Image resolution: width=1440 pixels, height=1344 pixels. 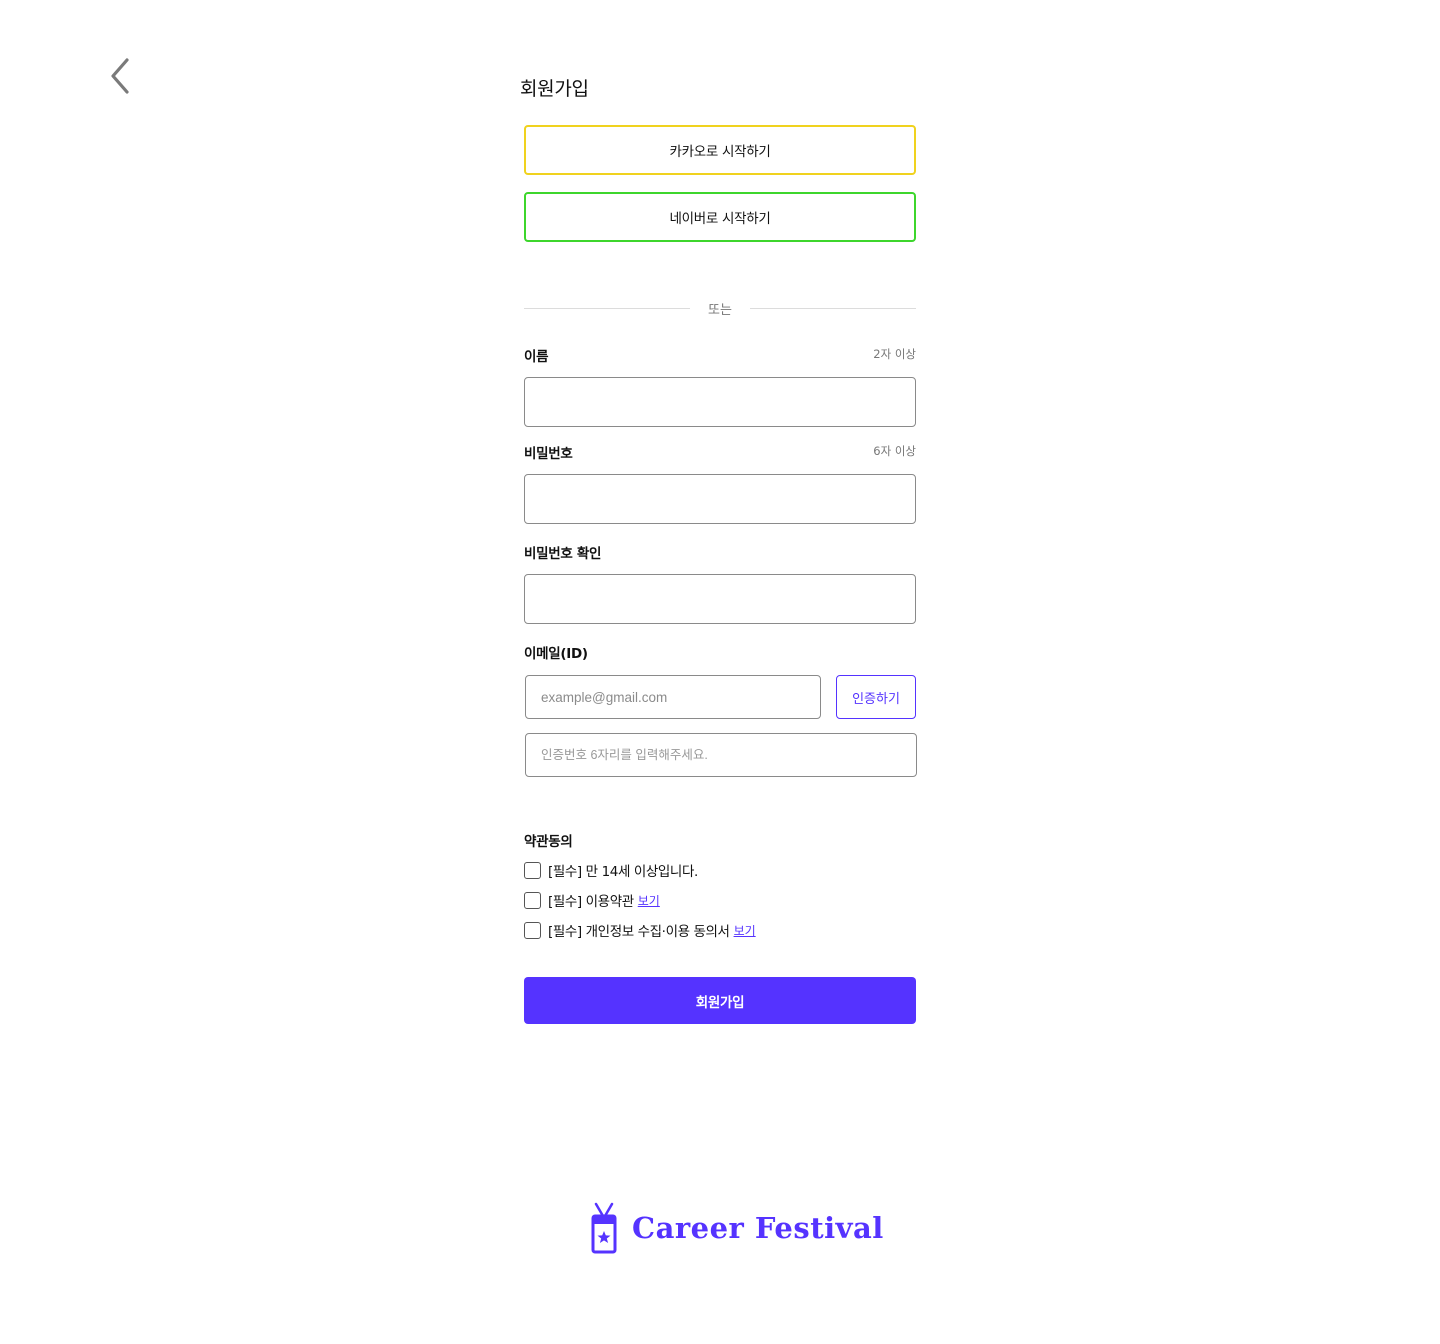 What do you see at coordinates (673, 697) in the screenshot?
I see `email-input` at bounding box center [673, 697].